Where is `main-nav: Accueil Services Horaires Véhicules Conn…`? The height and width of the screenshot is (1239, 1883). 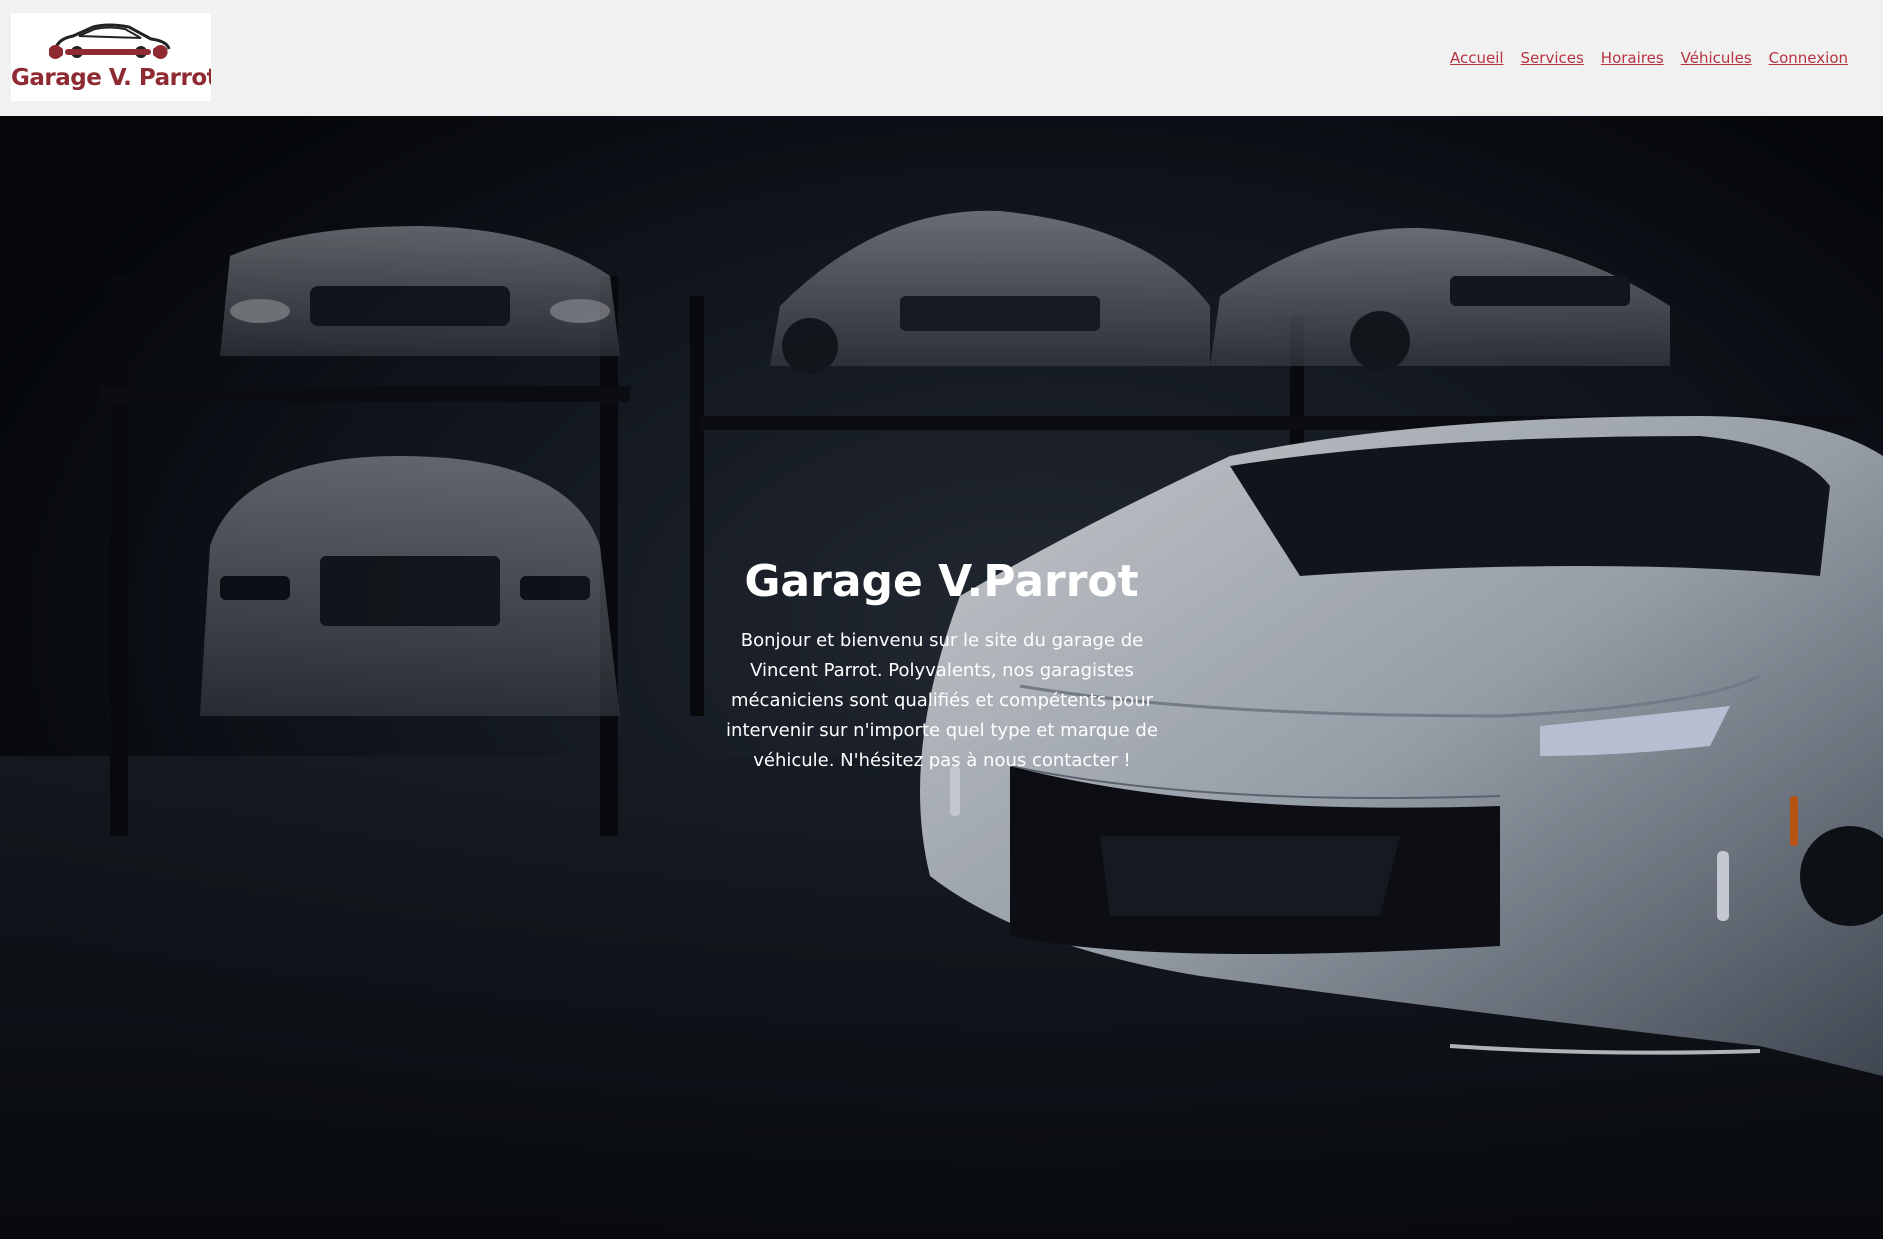
main-nav: Accueil Services Horaires Véhicules Conn… is located at coordinates (1649, 58).